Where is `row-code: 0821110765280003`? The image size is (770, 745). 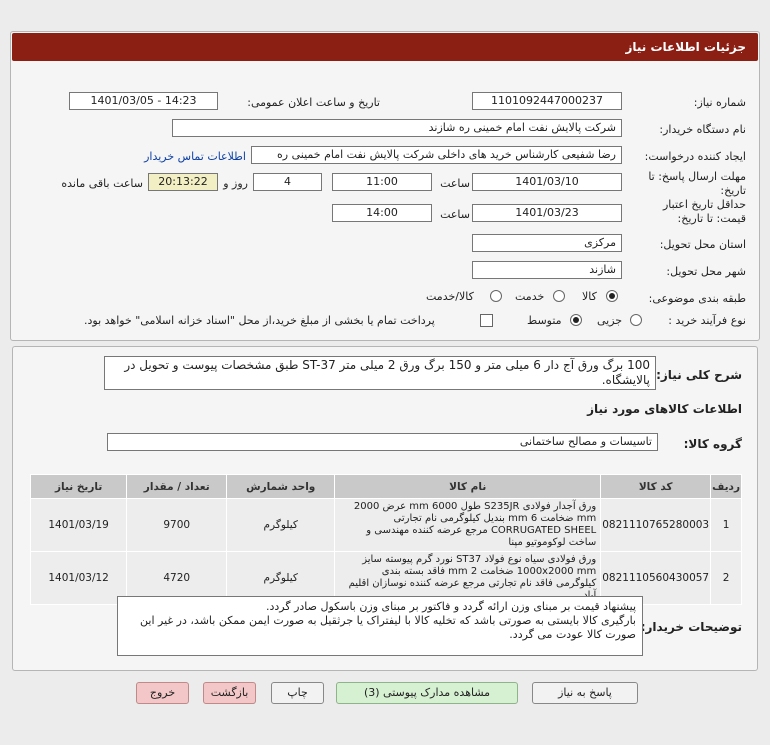 row-code: 0821110765280003 is located at coordinates (656, 525).